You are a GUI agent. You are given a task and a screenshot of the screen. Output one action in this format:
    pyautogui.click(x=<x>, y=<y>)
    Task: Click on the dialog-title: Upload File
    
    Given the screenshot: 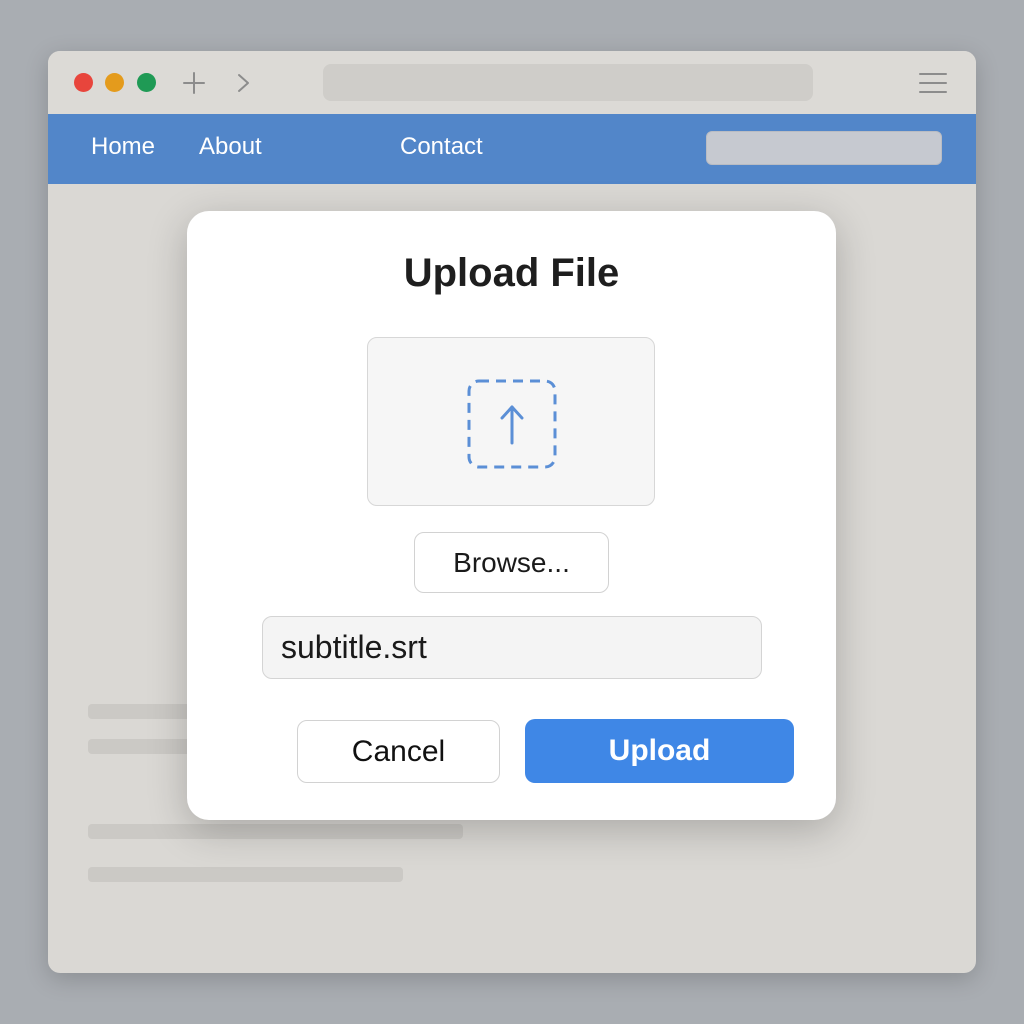 What is the action you would take?
    pyautogui.click(x=511, y=273)
    